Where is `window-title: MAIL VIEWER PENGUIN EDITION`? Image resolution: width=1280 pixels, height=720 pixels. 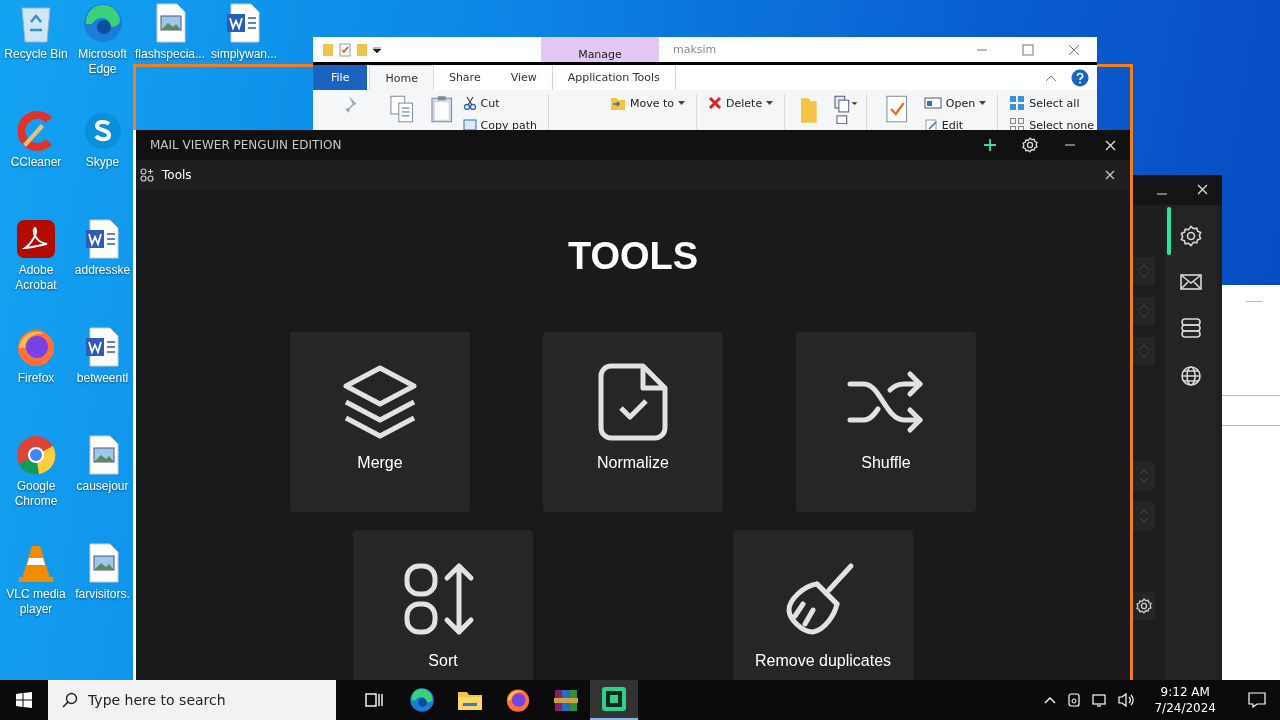
window-title: MAIL VIEWER PENGUIN EDITION is located at coordinates (246, 145).